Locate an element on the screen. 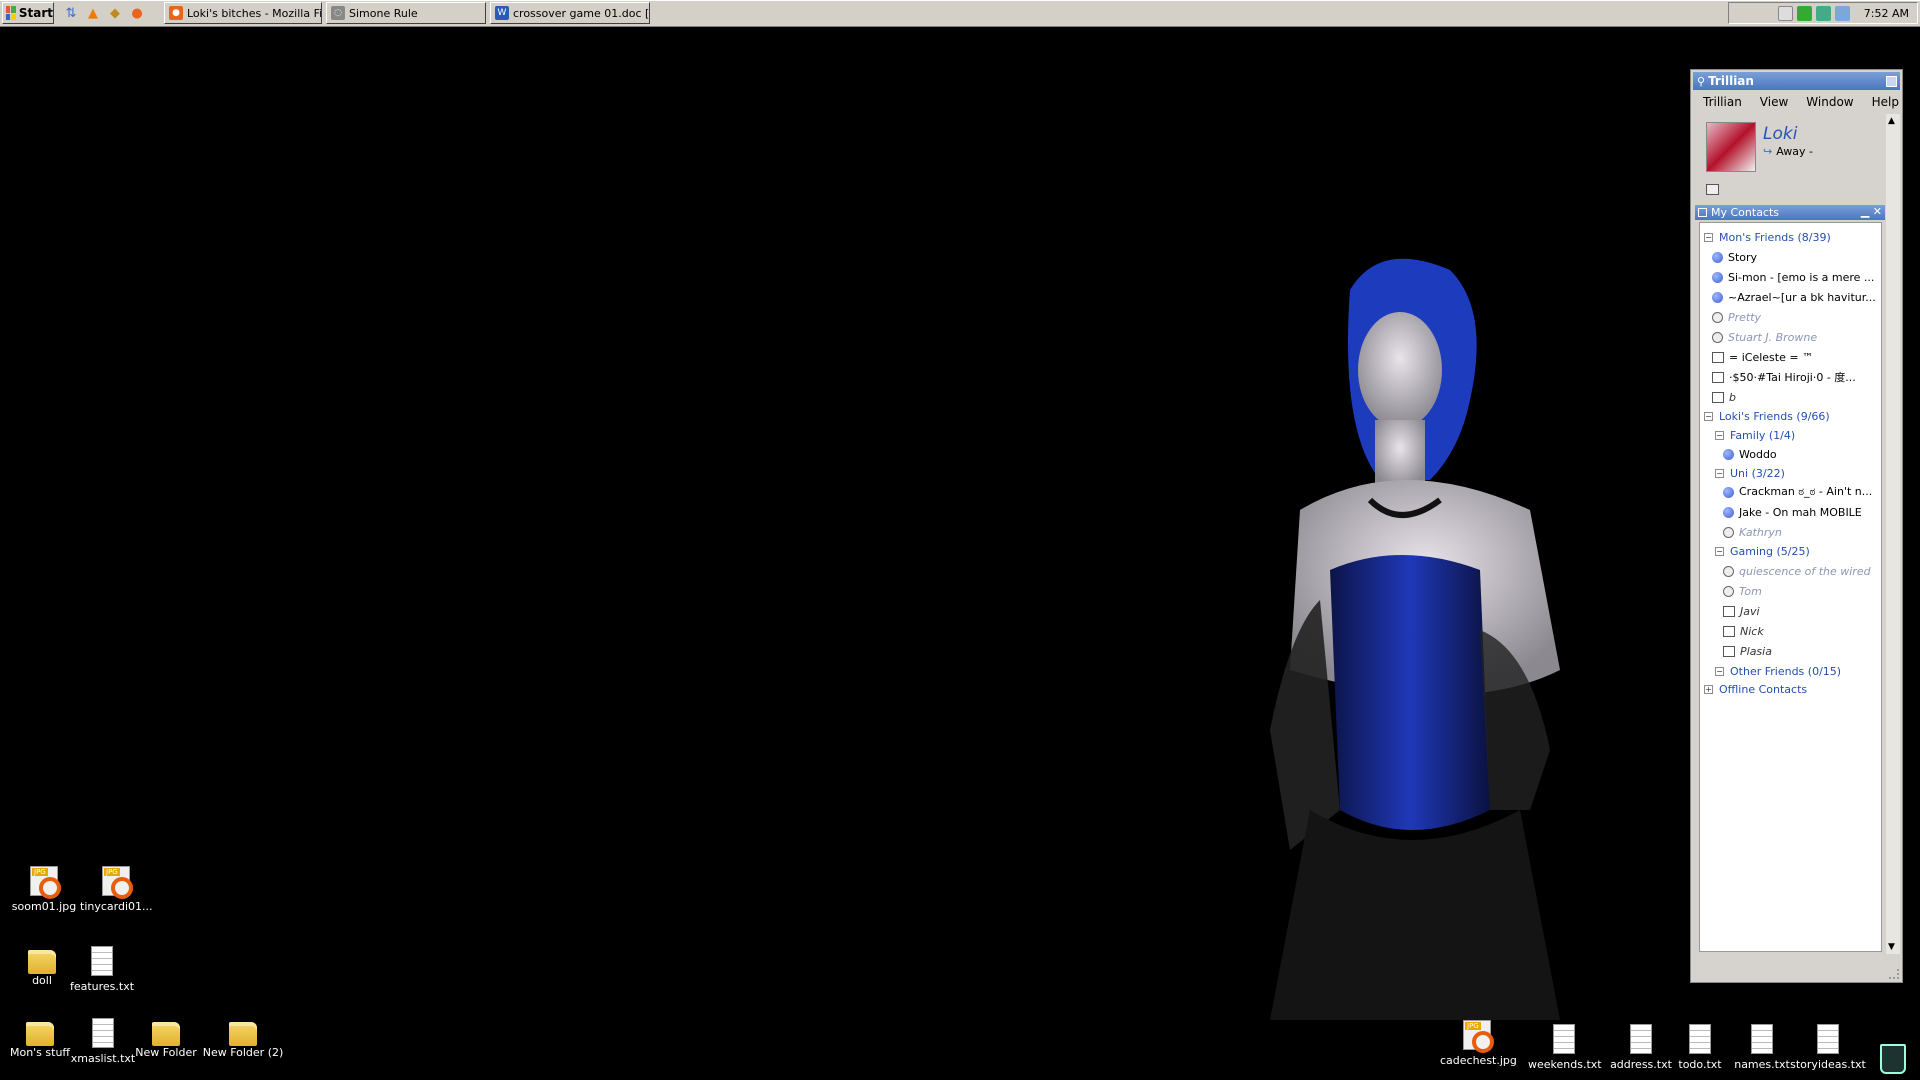  contact-stuart: Stuart J. Browne is located at coordinates (1764, 337).